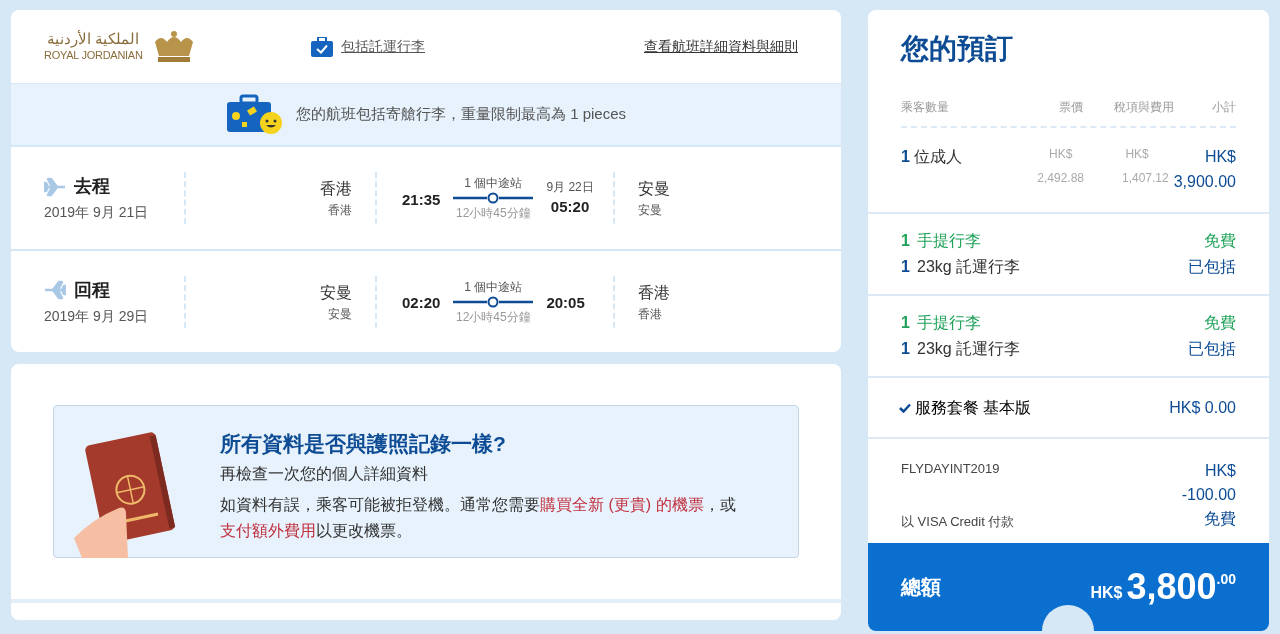 The width and height of the screenshot is (1280, 634). I want to click on checked-bag-icon, so click(322, 46).